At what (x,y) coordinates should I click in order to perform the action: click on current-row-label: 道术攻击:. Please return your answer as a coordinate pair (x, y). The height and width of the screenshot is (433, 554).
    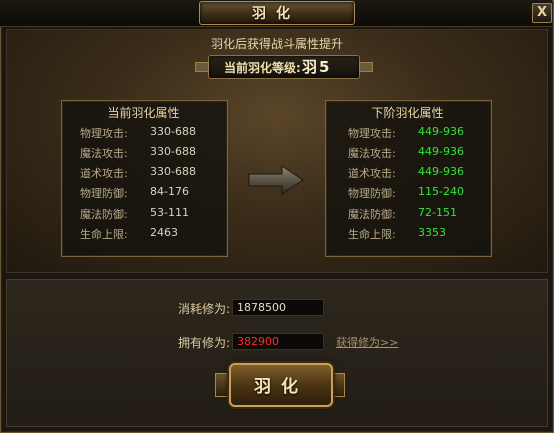
    Looking at the image, I should click on (104, 173).